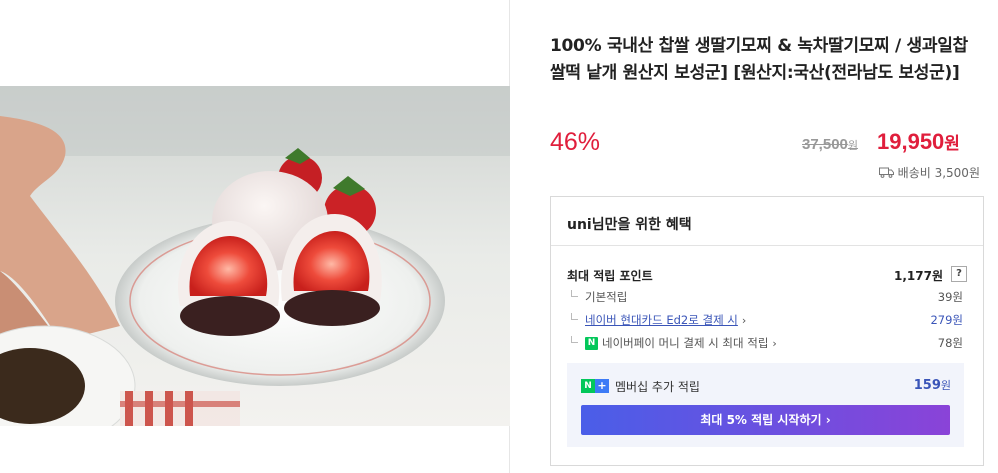  I want to click on max-points-row: 최대 적립 포인트 1,177원 ?, so click(767, 275).